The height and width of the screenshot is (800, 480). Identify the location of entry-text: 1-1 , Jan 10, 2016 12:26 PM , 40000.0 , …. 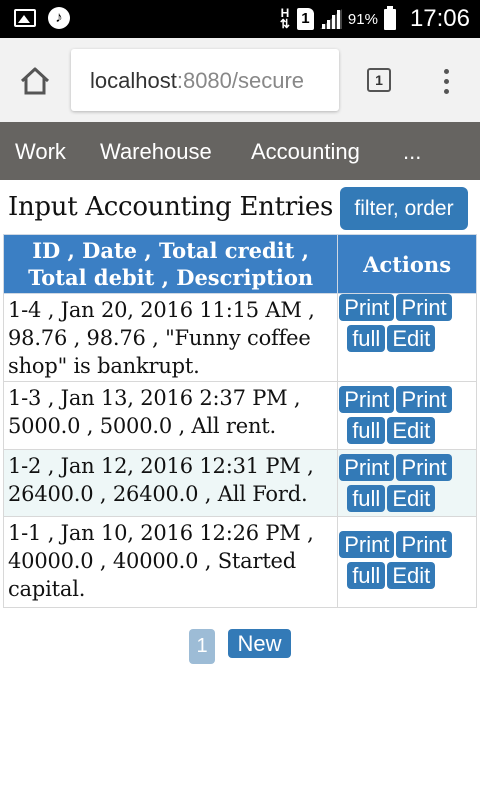
(161, 561).